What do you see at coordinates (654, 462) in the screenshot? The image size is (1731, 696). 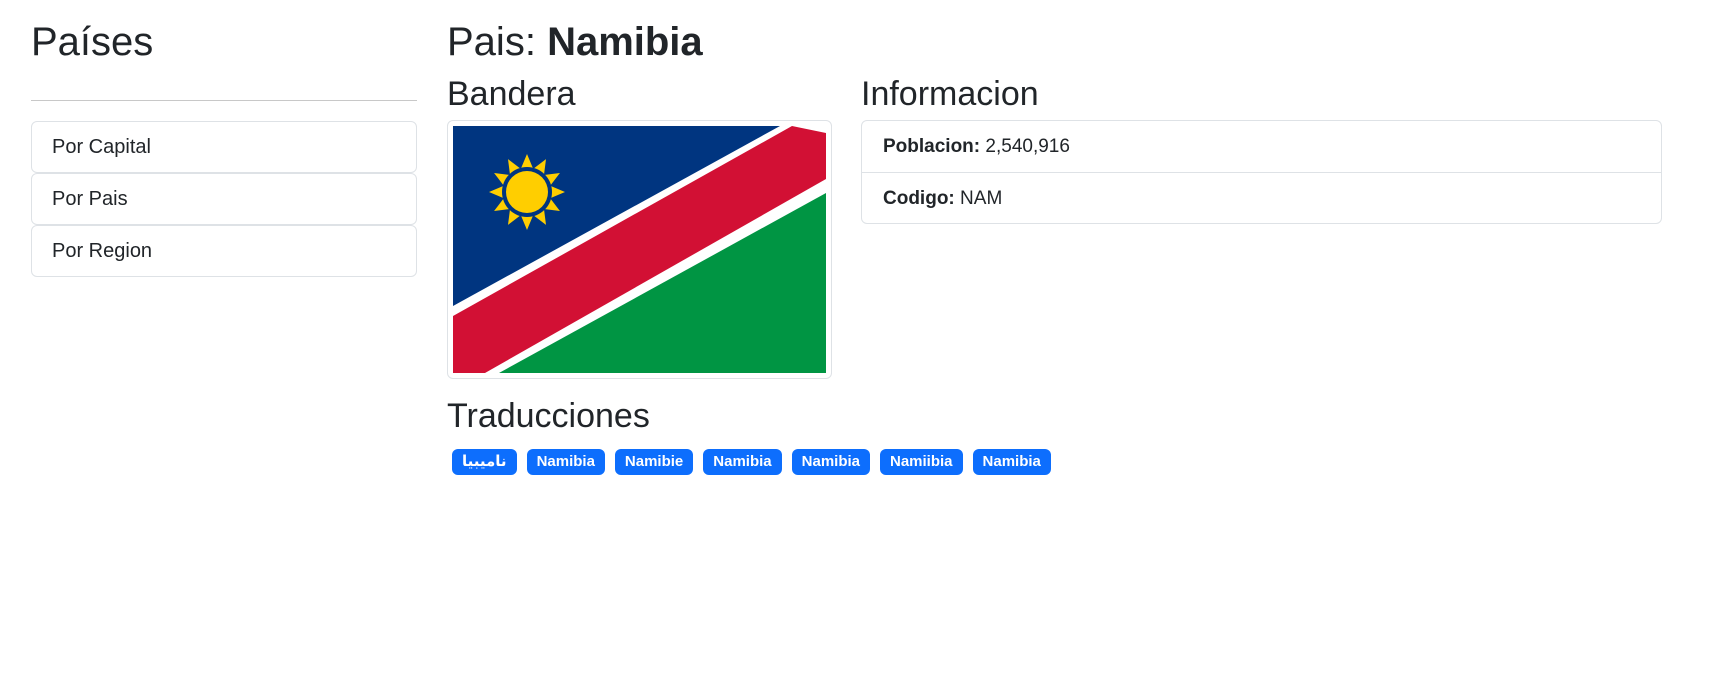 I see `translation-badge: Namibie` at bounding box center [654, 462].